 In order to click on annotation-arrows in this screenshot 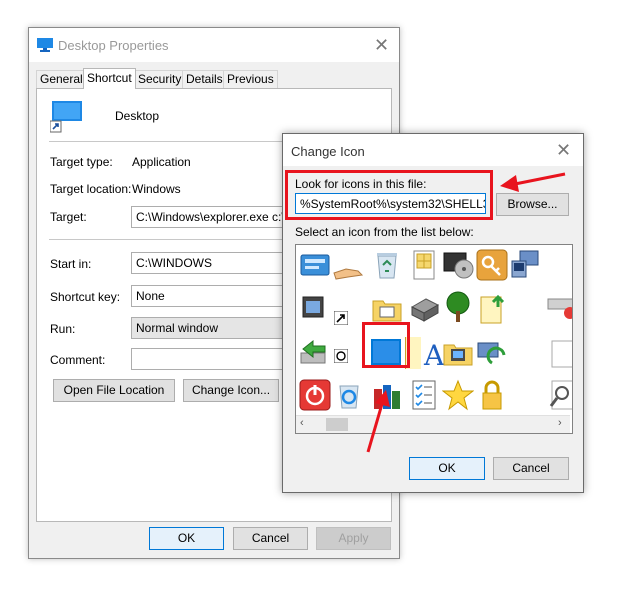, I will do `click(466, 312)`.